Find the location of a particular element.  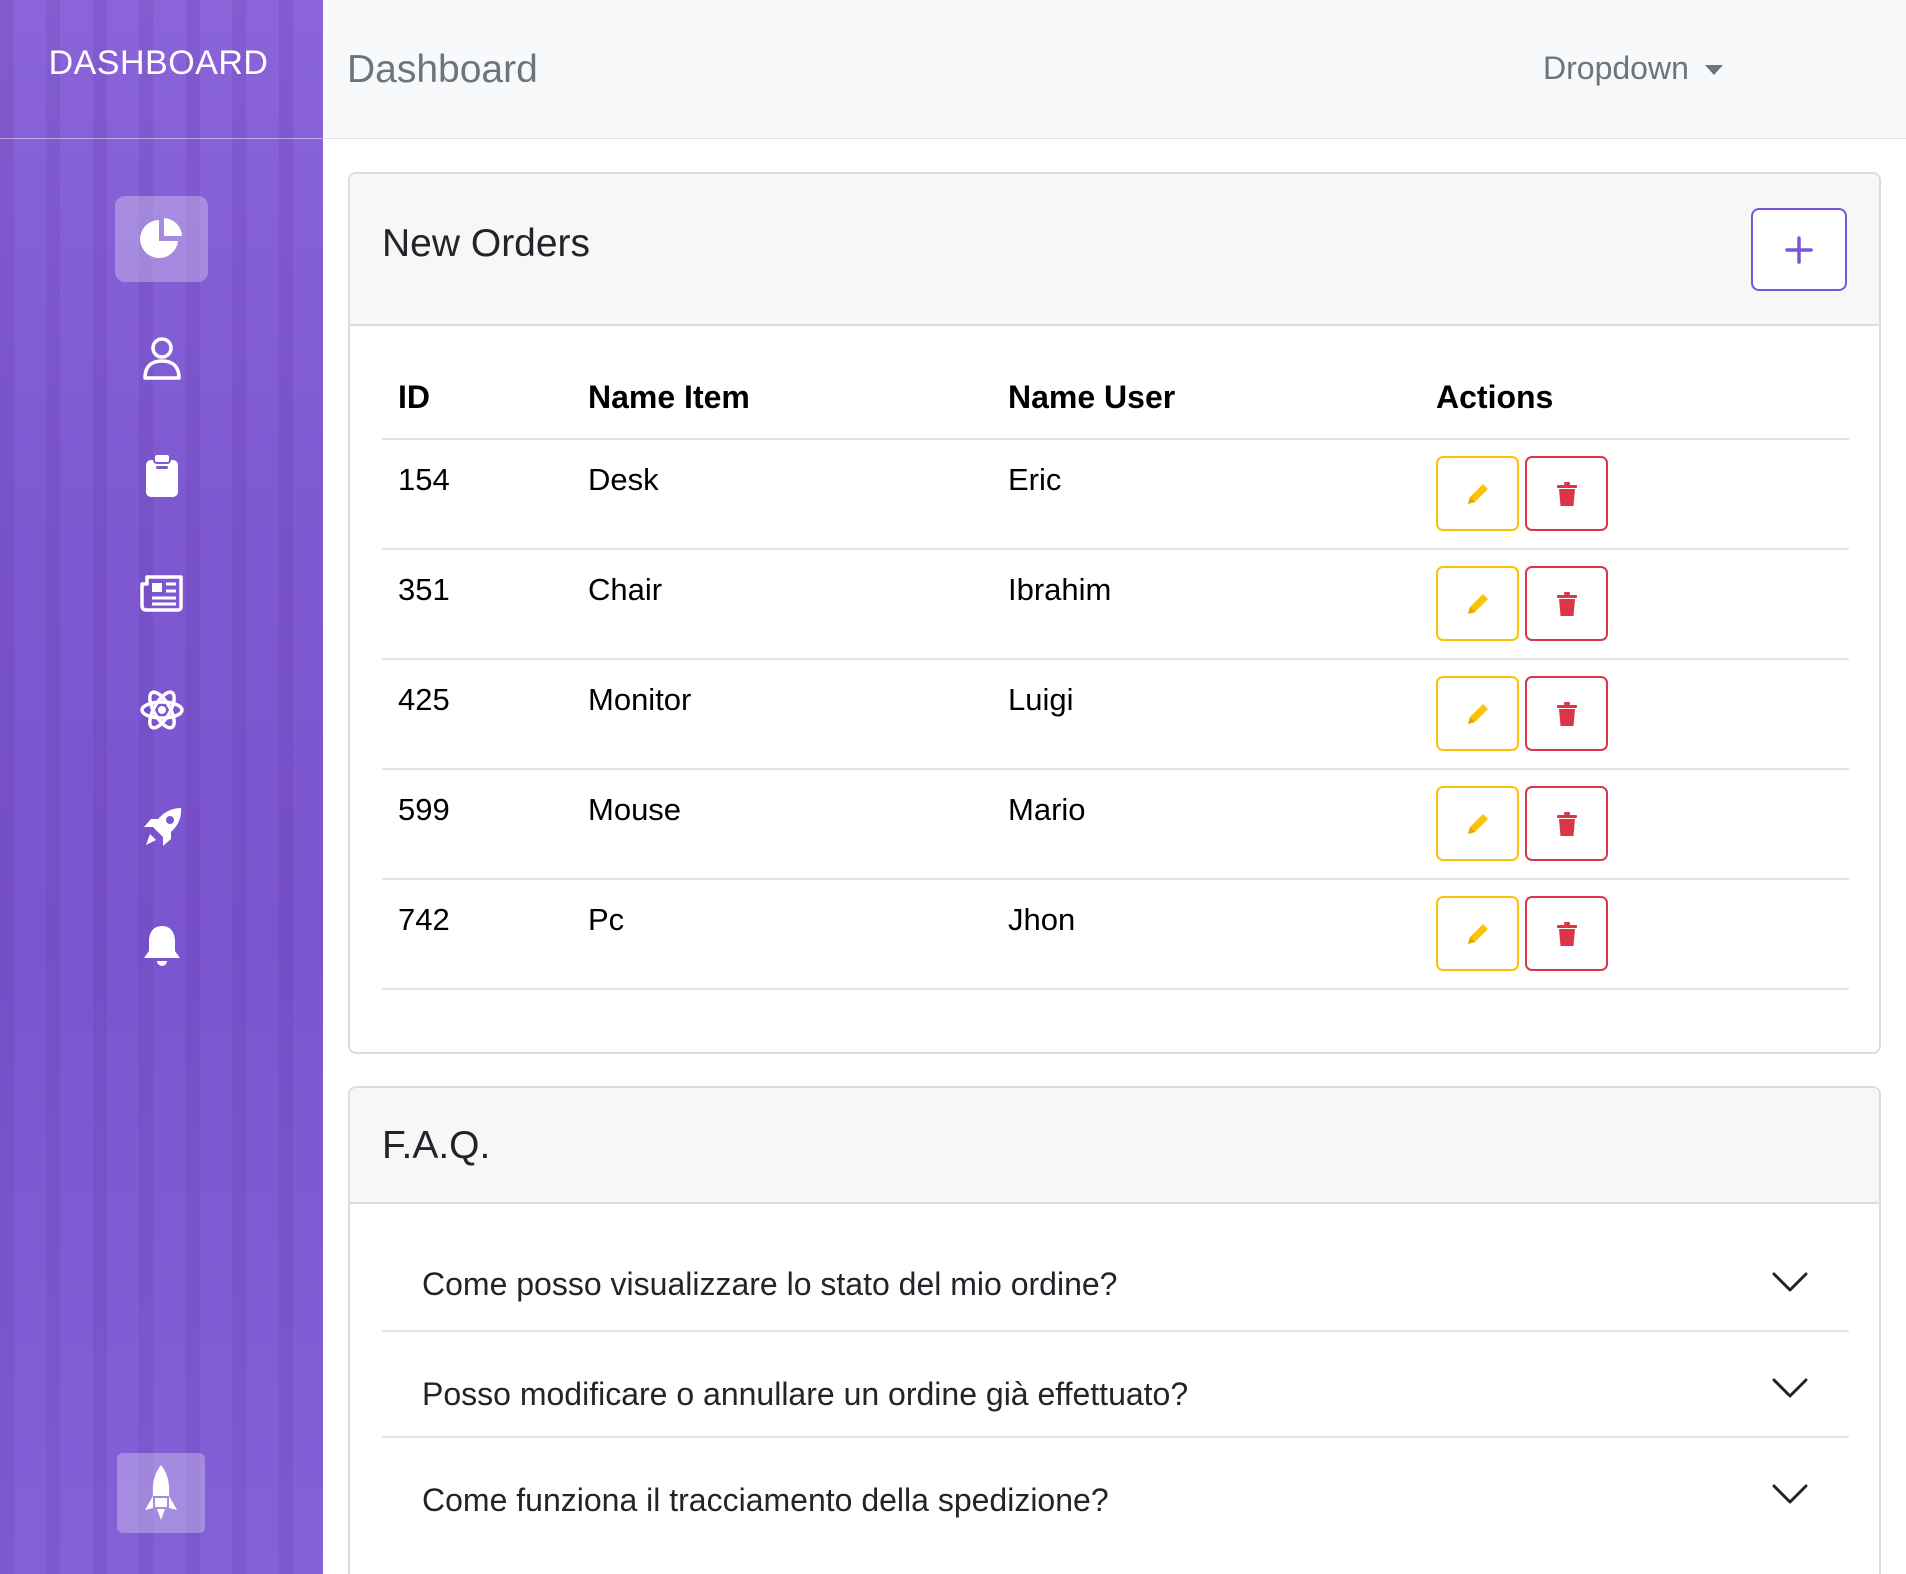

page-title: Dashboard is located at coordinates (442, 69).